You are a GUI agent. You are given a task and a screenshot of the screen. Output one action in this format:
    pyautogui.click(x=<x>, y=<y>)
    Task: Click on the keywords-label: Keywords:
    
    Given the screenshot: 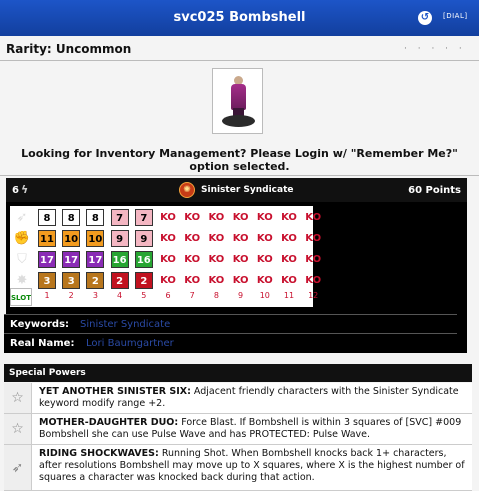 What is the action you would take?
    pyautogui.click(x=40, y=324)
    